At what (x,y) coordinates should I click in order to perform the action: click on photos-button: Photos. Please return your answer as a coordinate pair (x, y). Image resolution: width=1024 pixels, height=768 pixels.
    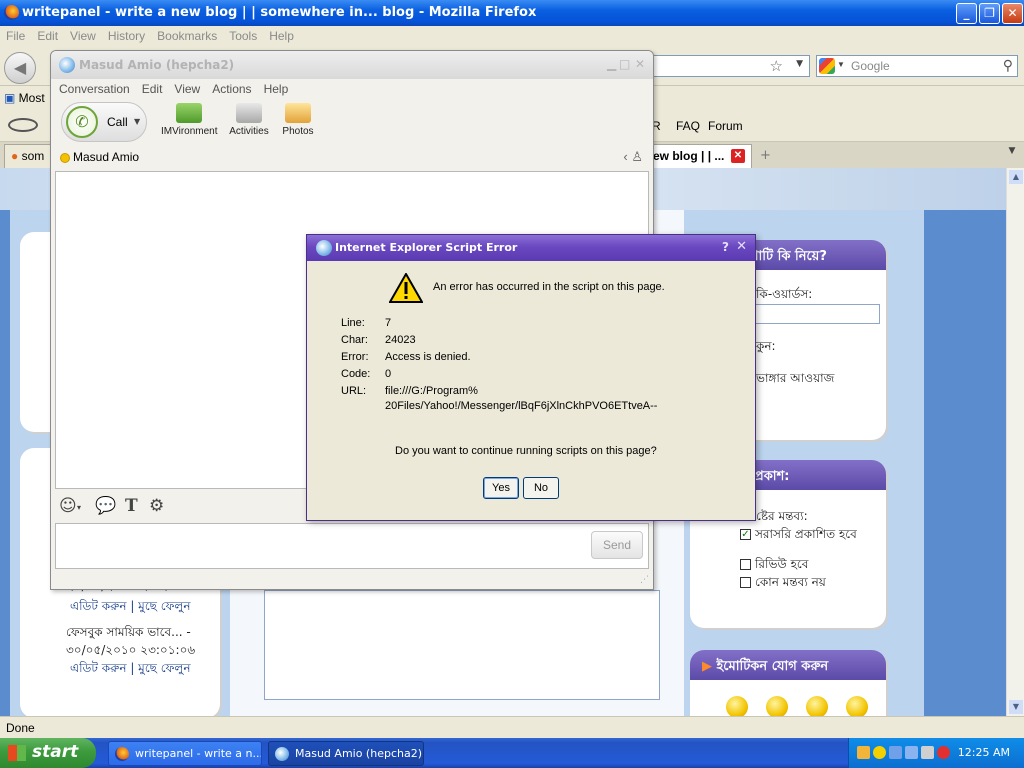
    Looking at the image, I should click on (298, 120).